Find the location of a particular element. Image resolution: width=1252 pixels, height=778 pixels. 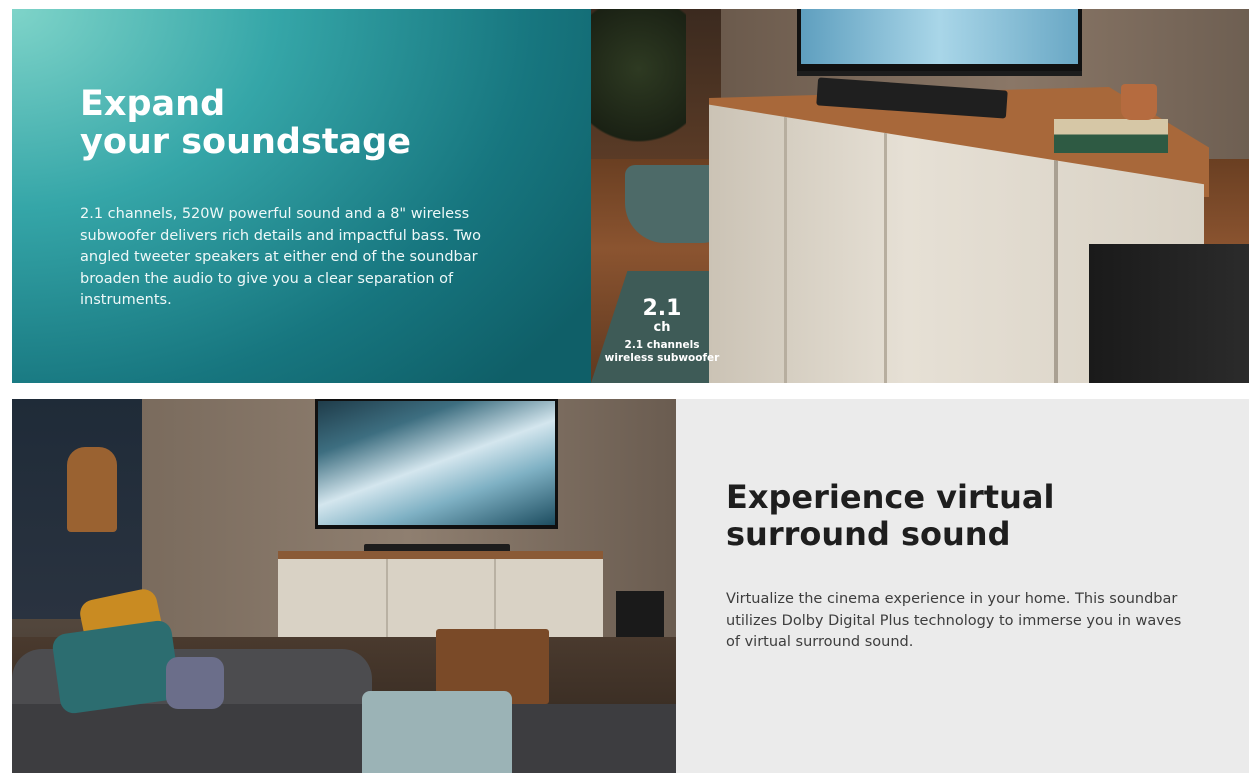

feature-heading: Experience virtual surround sound is located at coordinates (890, 516).